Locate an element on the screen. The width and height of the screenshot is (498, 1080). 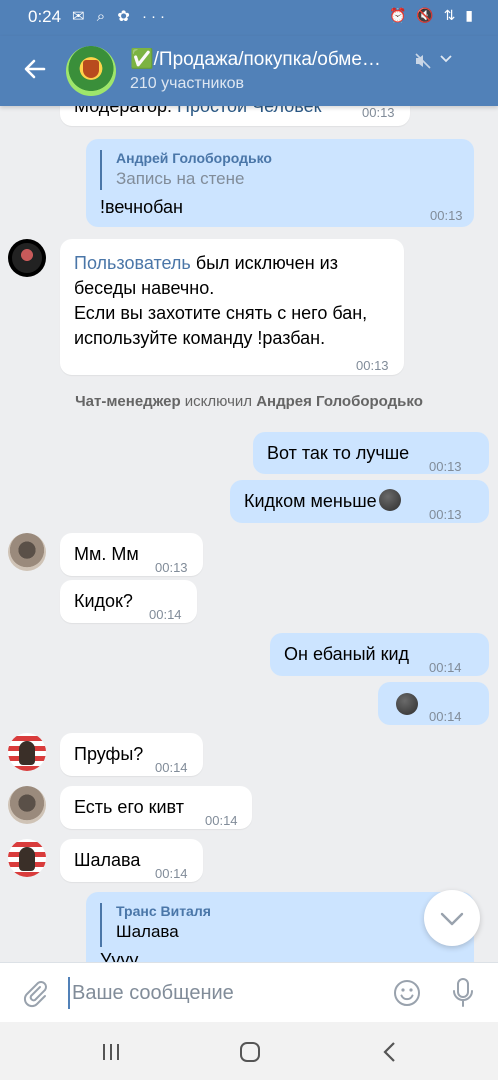
back-icon is located at coordinates (390, 1052).